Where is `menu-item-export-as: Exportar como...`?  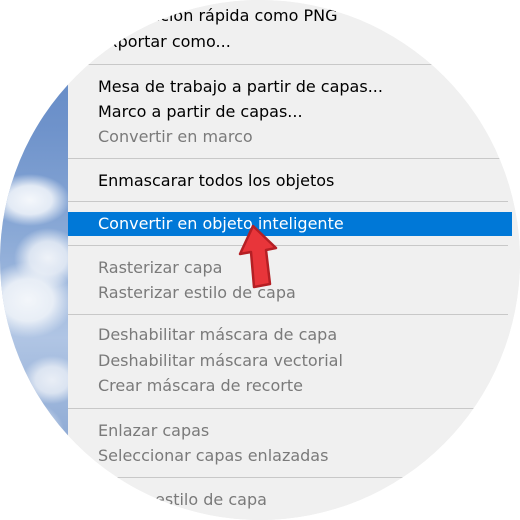
menu-item-export-as: Exportar como... is located at coordinates (290, 42).